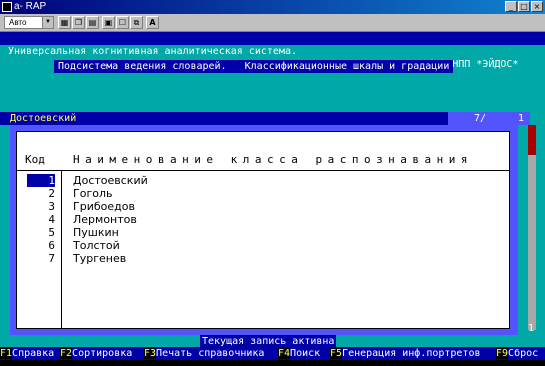  Describe the element at coordinates (110, 180) in the screenshot. I see `row-name: Достоевский` at that location.